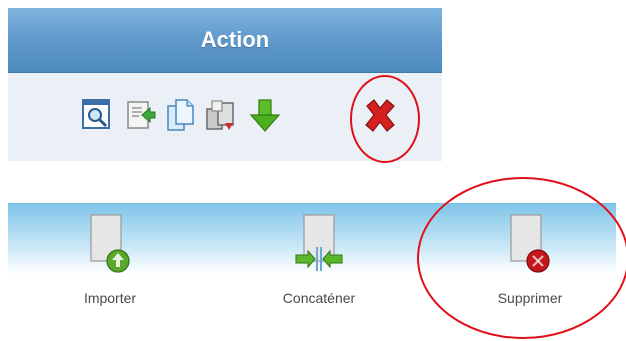 This screenshot has width=626, height=341. I want to click on delete-icon, so click(380, 115).